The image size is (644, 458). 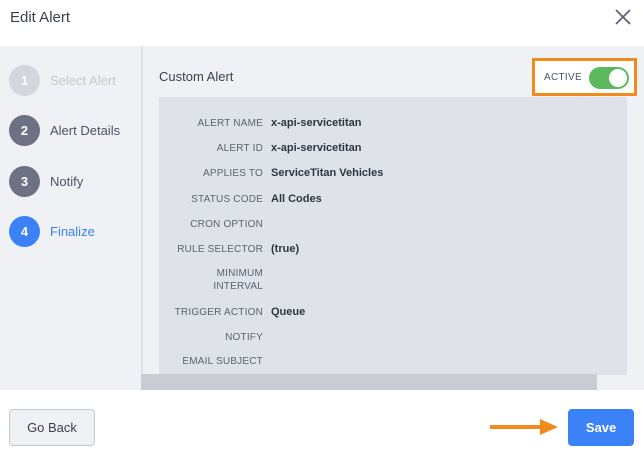 I want to click on panel-title: Custom Alert, so click(x=196, y=76).